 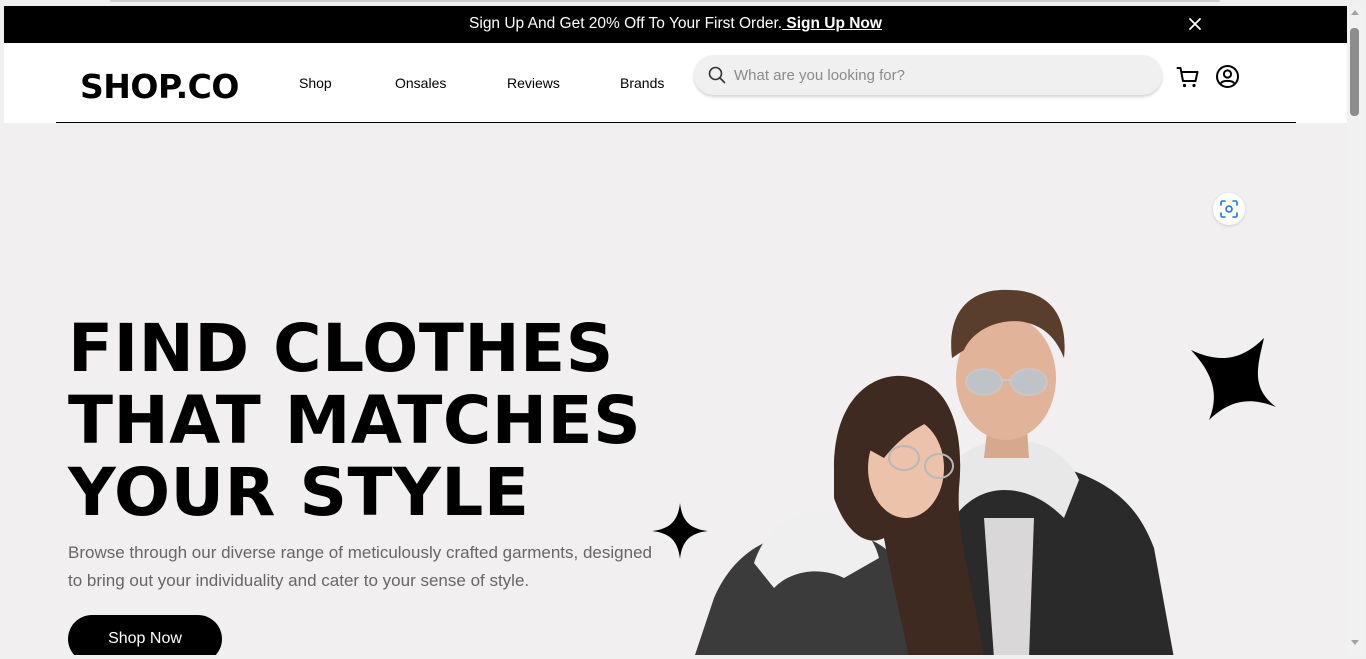 What do you see at coordinates (159, 86) in the screenshot?
I see `logo: SHOP.CO` at bounding box center [159, 86].